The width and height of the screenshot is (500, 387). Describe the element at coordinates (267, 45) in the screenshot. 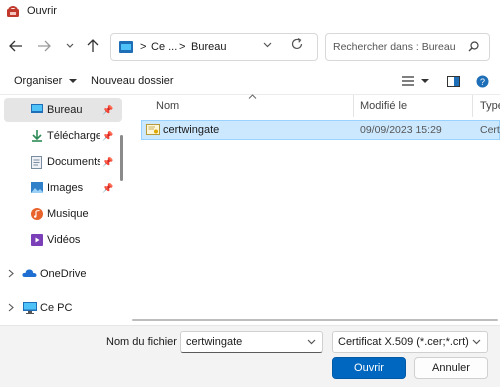

I see `address-dropdown-icon` at that location.